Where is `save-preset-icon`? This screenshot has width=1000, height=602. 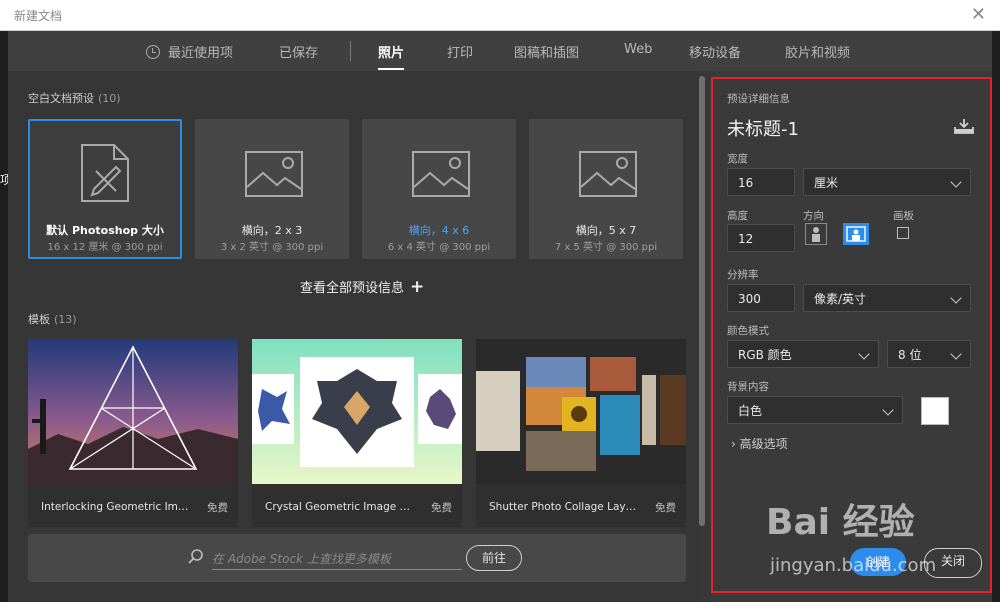 save-preset-icon is located at coordinates (964, 126).